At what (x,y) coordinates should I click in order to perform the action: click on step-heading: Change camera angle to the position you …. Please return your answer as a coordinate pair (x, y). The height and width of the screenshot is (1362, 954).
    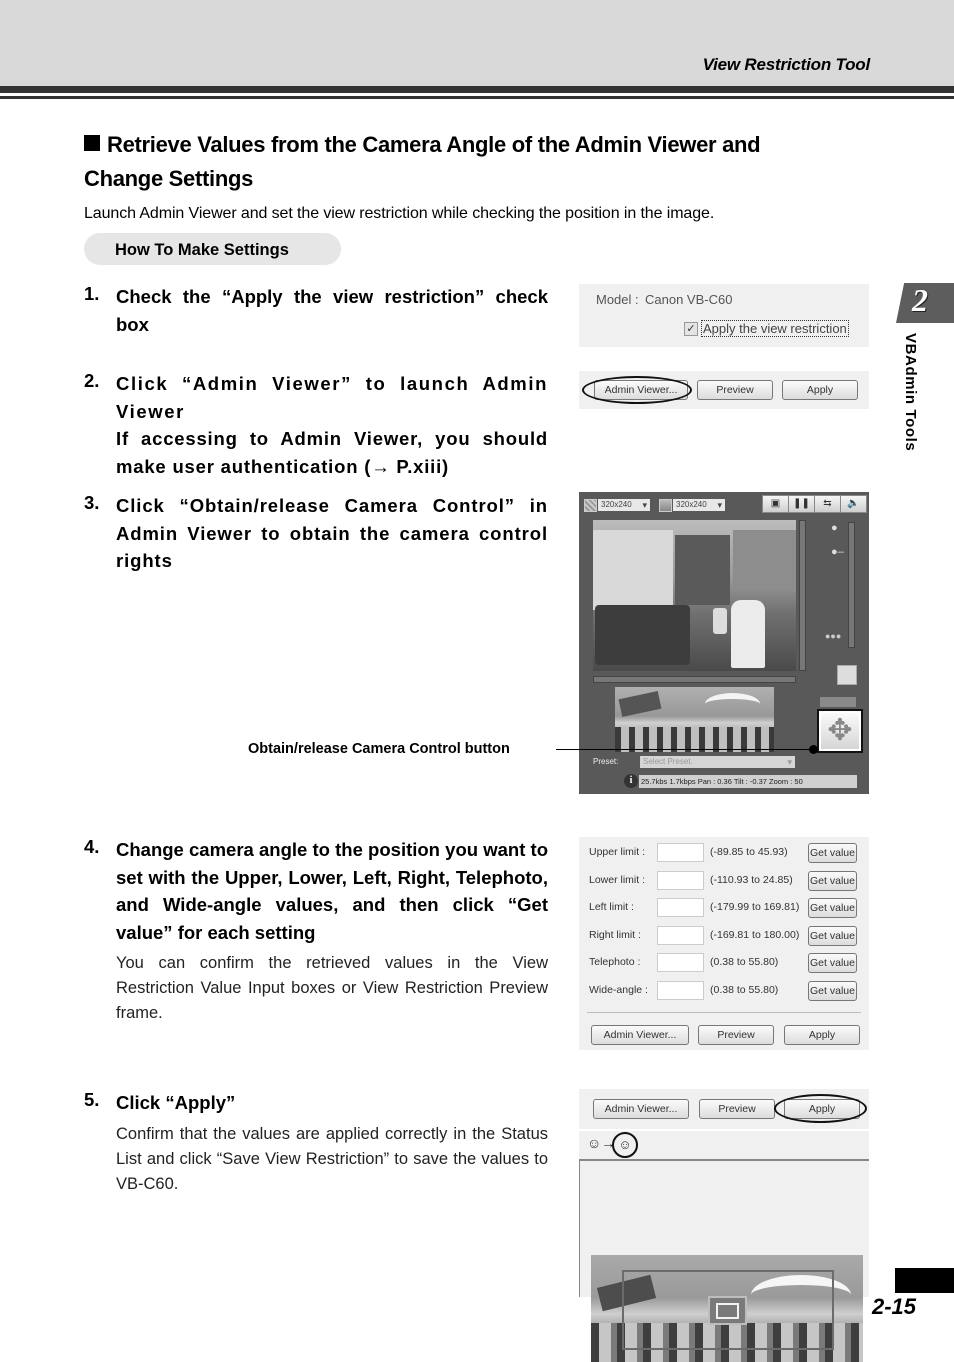
    Looking at the image, I should click on (332, 891).